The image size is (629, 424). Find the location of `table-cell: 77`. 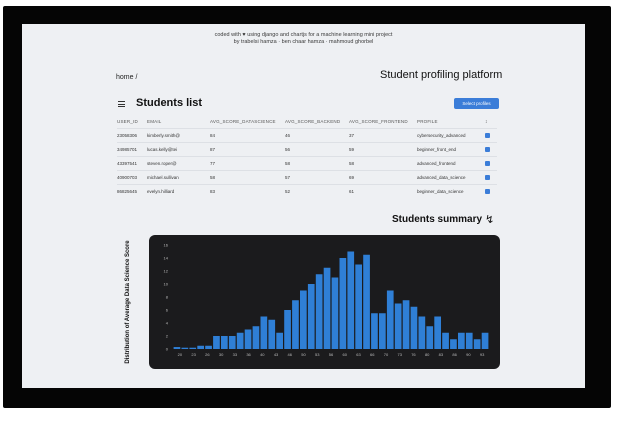

table-cell: 77 is located at coordinates (247, 163).